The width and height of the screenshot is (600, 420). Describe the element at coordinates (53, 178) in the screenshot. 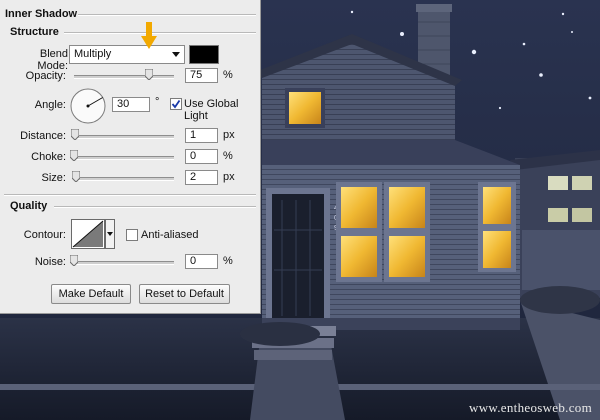

I see `size-label: Size:` at that location.